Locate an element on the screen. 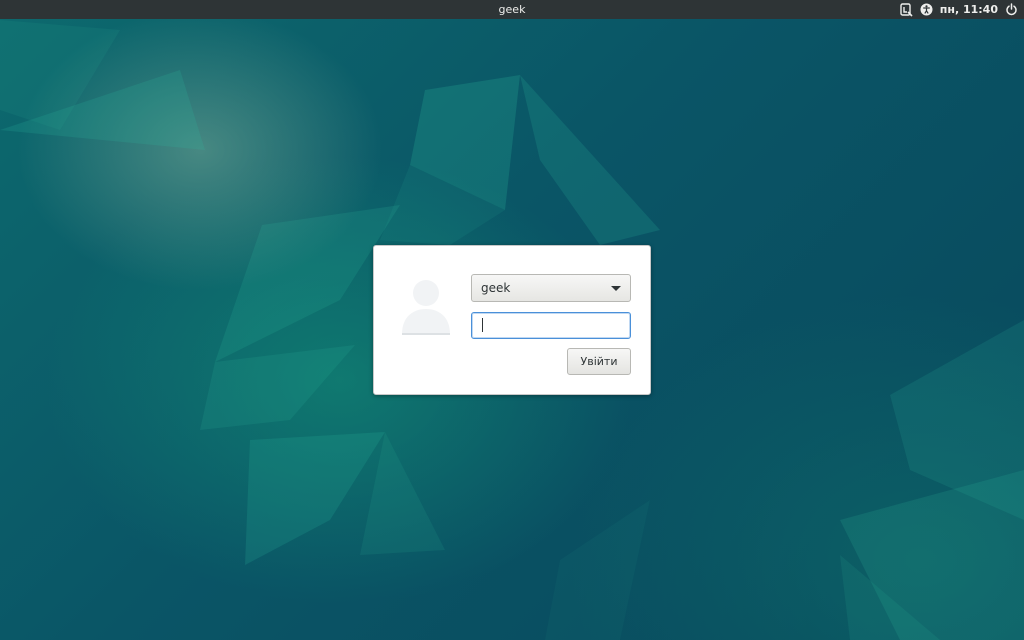 This screenshot has height=640, width=1024. top-bar: geek пн, 11:40 is located at coordinates (512, 9).